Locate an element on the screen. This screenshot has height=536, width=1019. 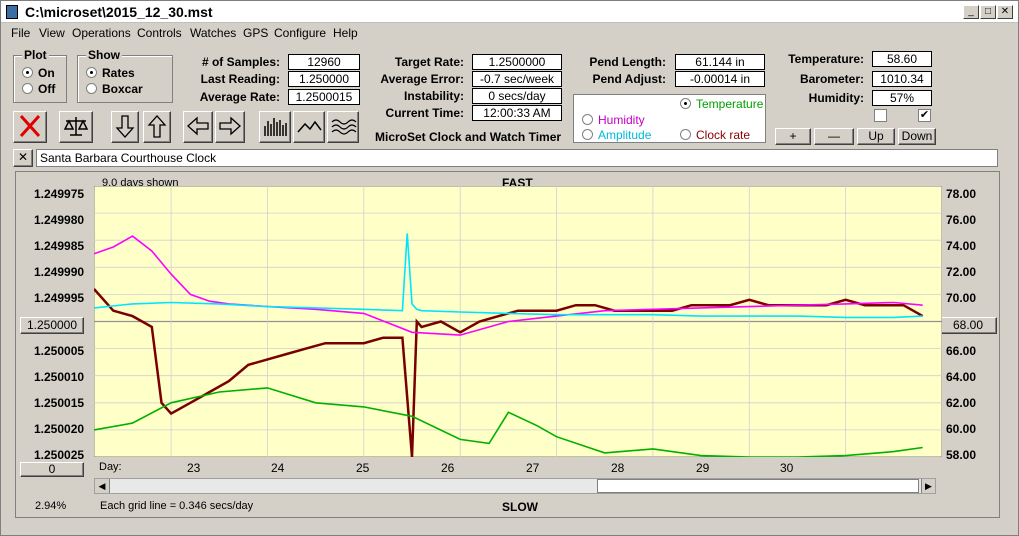
arrow-up-icon is located at coordinates (157, 126).